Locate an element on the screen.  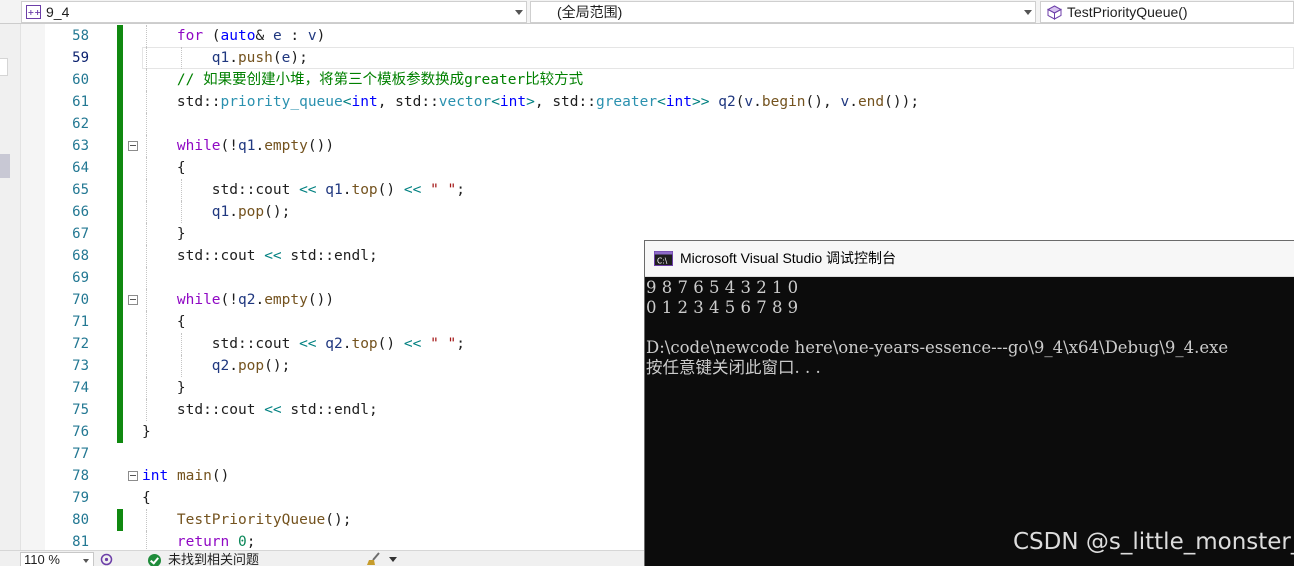
no-issues-check-icon is located at coordinates (154, 560).